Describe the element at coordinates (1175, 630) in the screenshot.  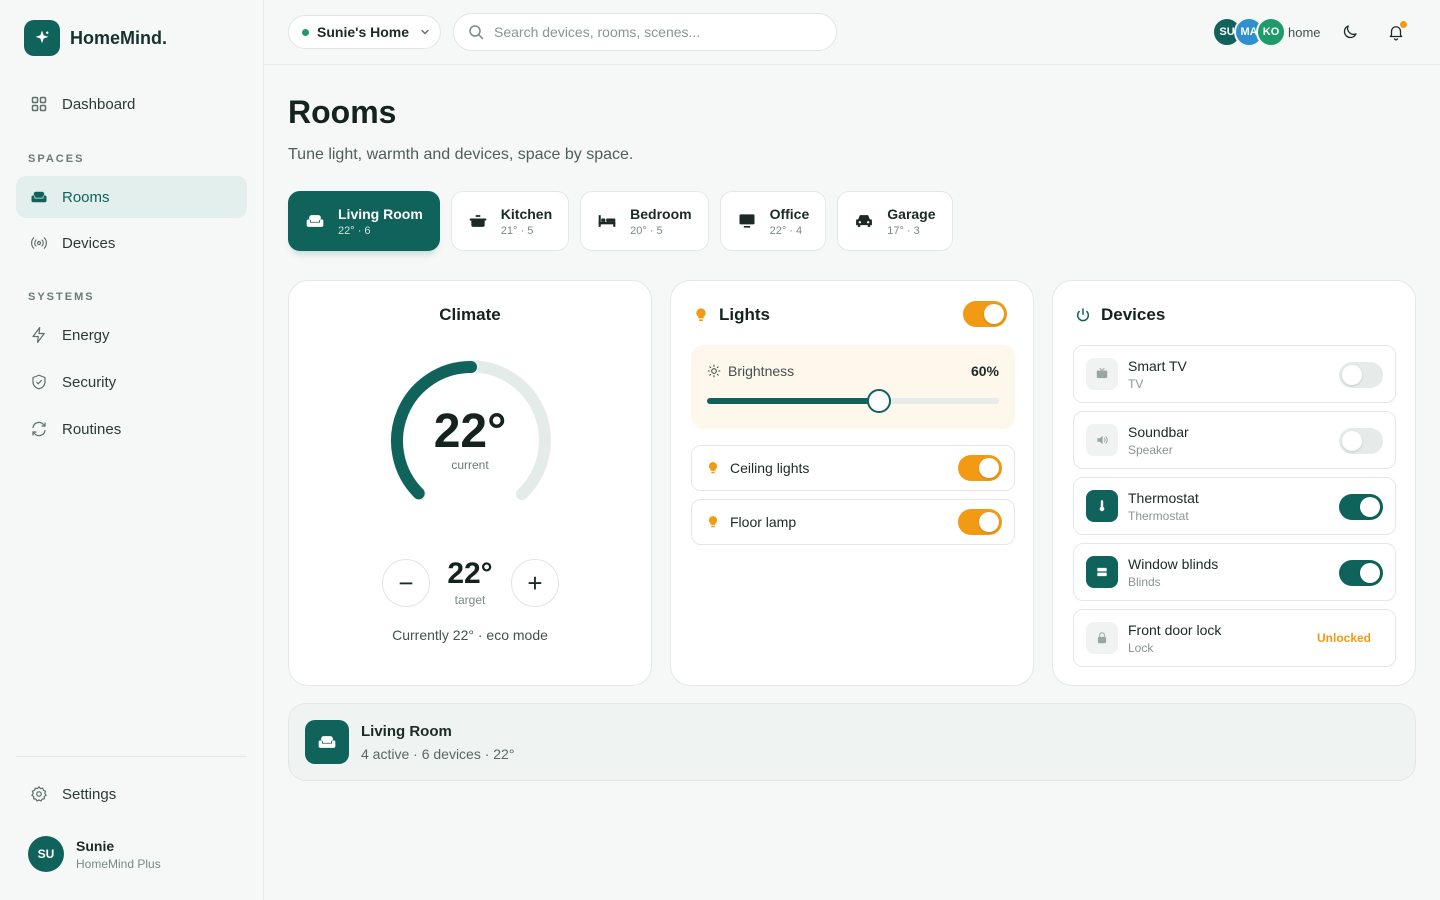
I see `device-name: Front door lock` at that location.